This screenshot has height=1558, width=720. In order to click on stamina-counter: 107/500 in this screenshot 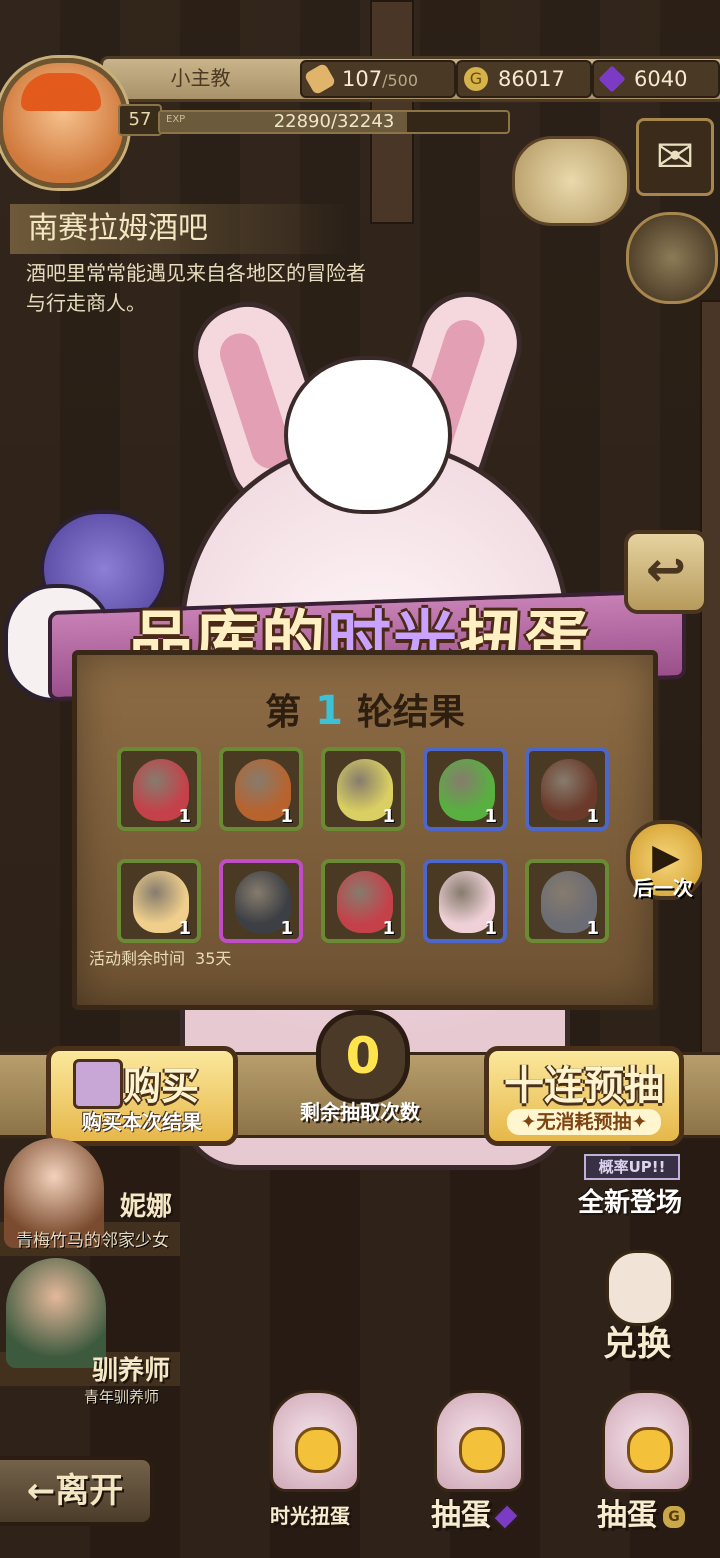, I will do `click(378, 79)`.